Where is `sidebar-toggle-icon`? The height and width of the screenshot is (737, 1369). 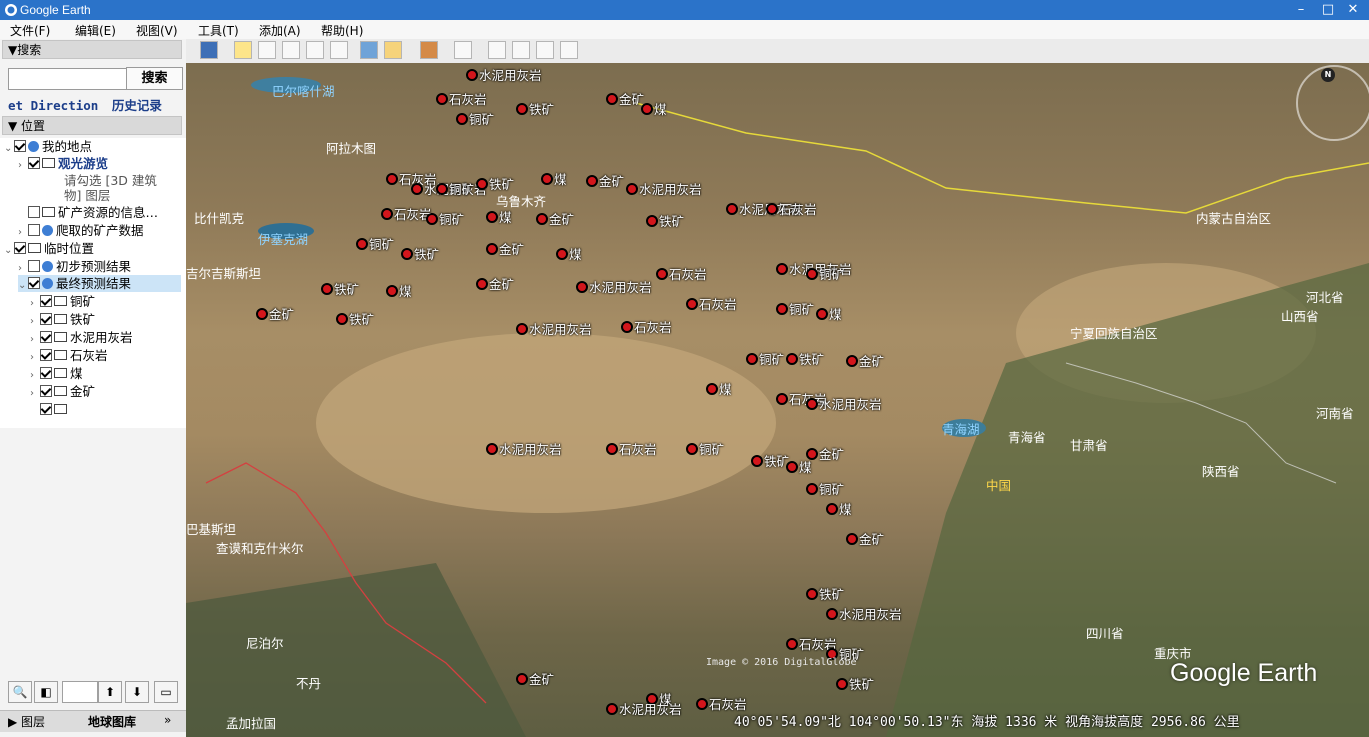 sidebar-toggle-icon is located at coordinates (209, 50).